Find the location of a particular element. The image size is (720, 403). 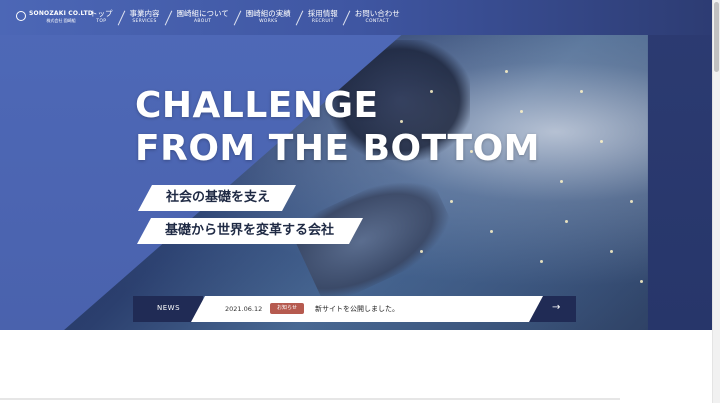

tagline-1: 社会の基礎を支え is located at coordinates (217, 198).